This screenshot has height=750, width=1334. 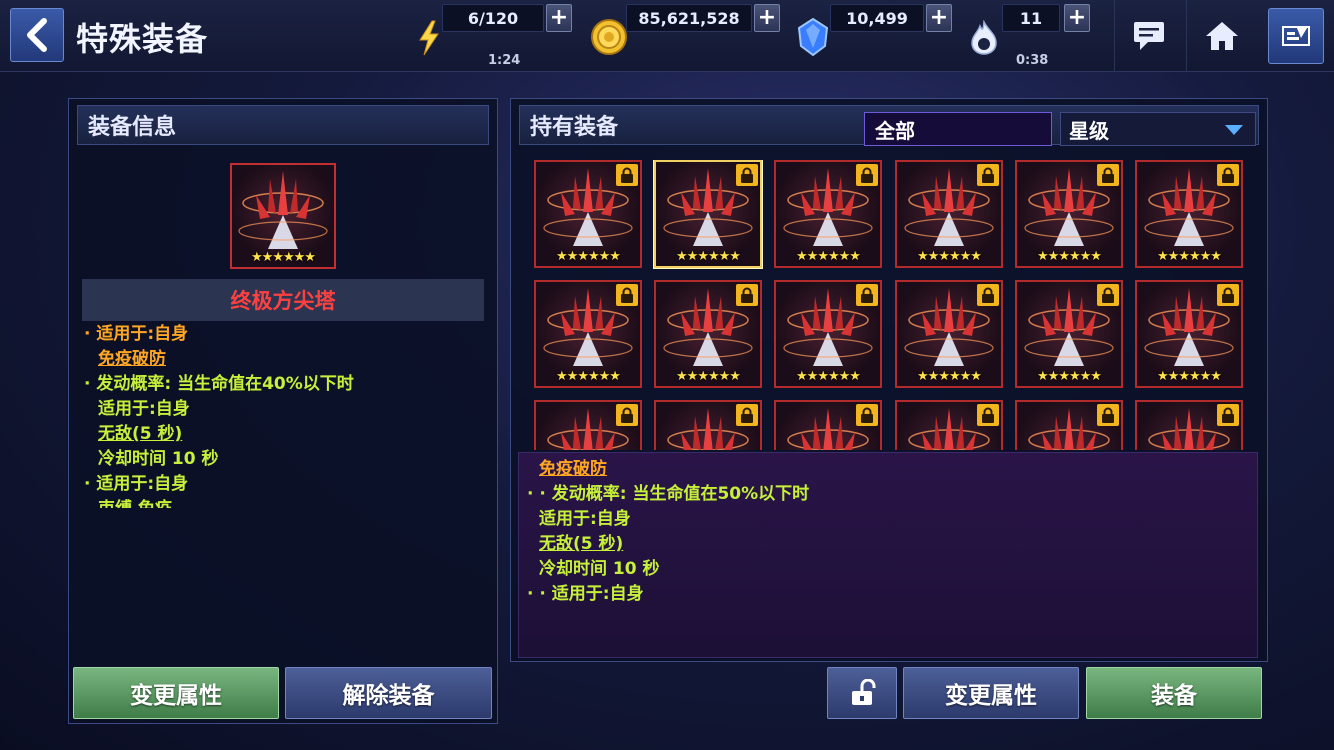 I want to click on selected-equip-icon: ★★★★★★, so click(x=283, y=216).